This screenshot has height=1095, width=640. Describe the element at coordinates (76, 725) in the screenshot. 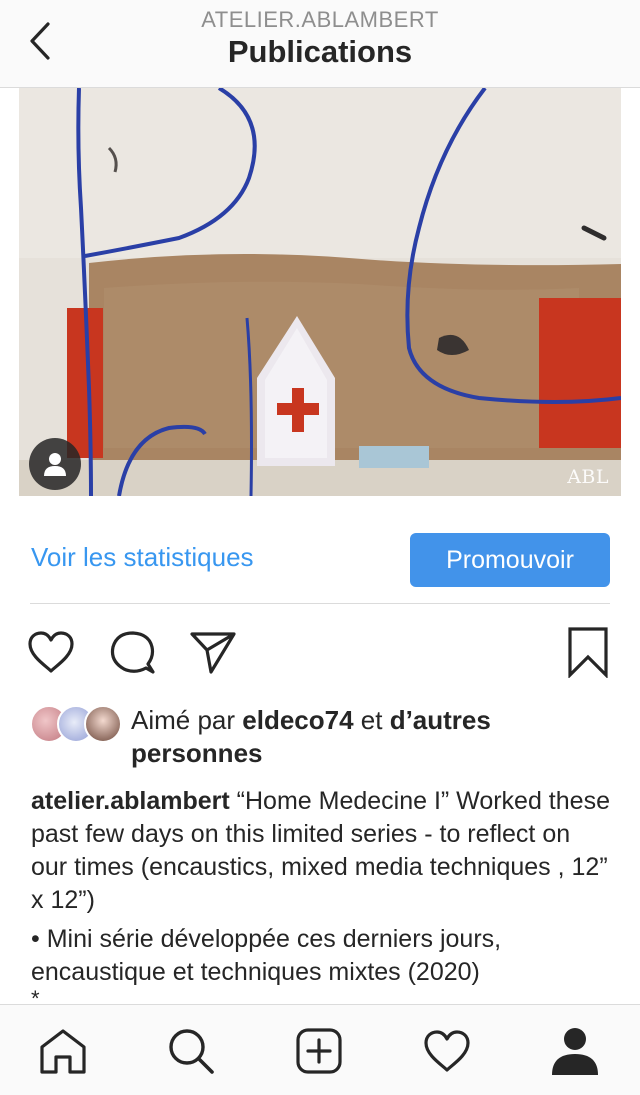

I see `liker-avatars` at that location.